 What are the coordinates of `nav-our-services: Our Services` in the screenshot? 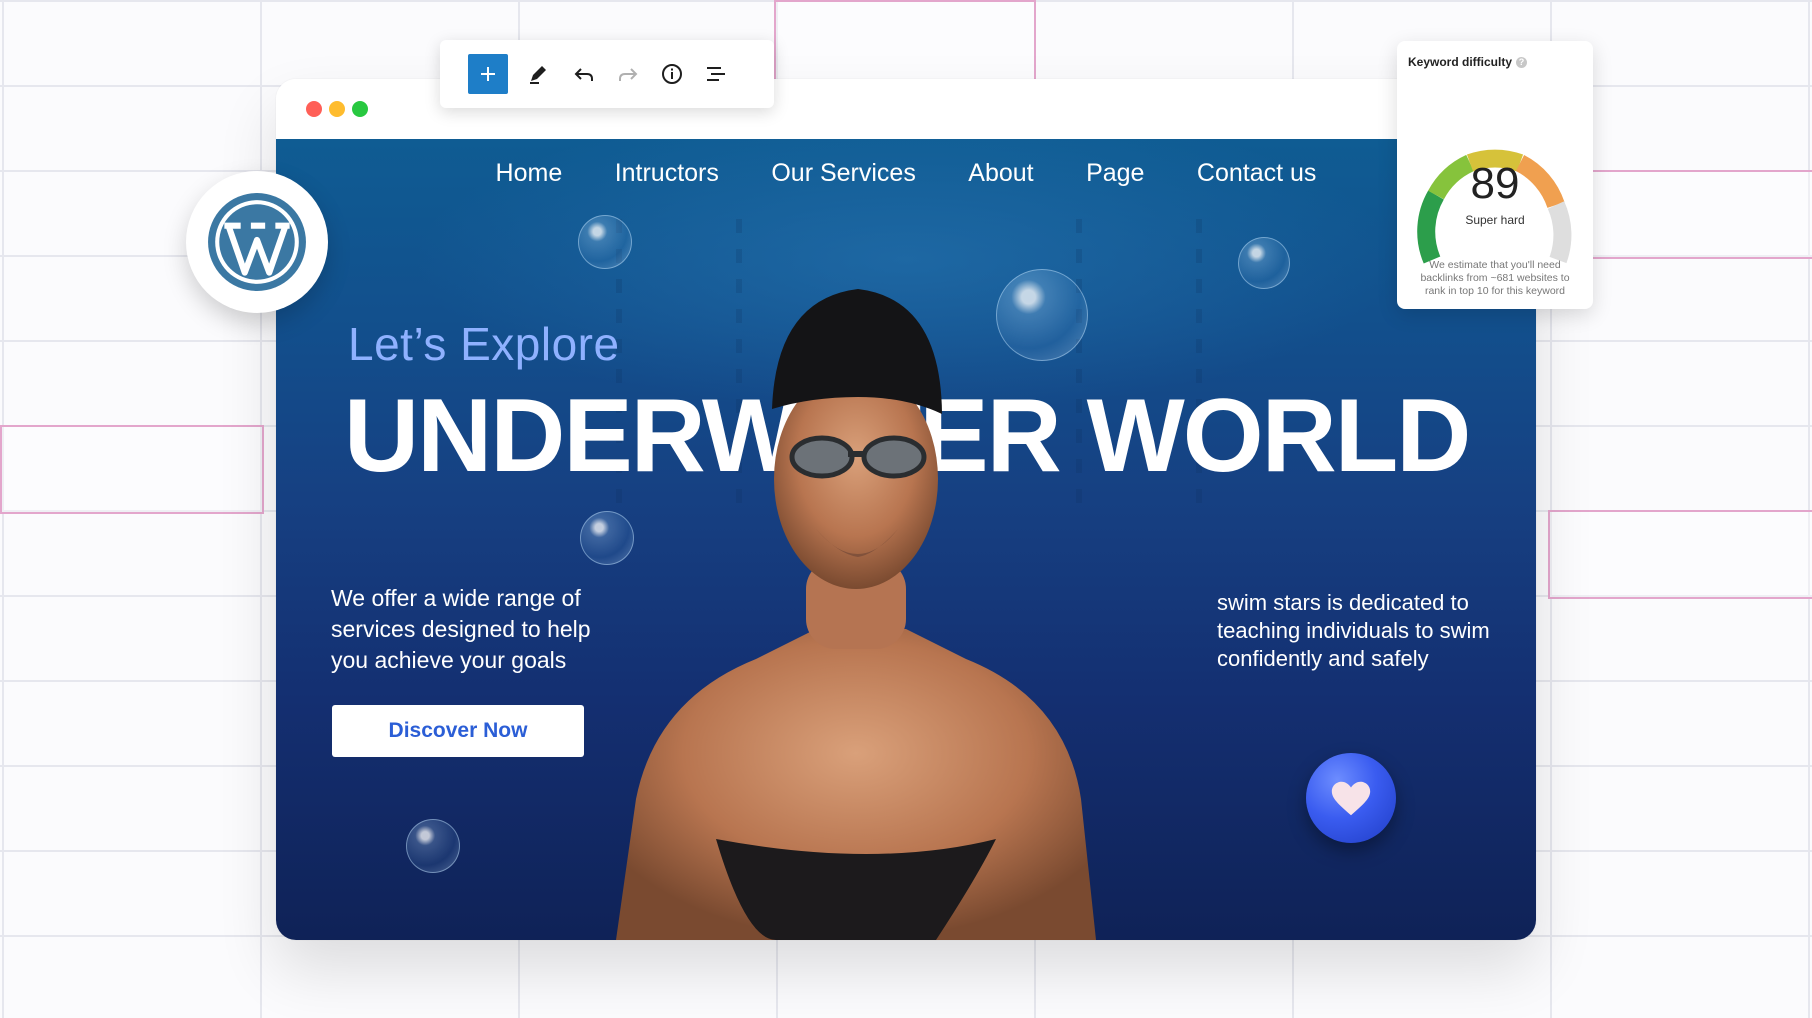 It's located at (843, 173).